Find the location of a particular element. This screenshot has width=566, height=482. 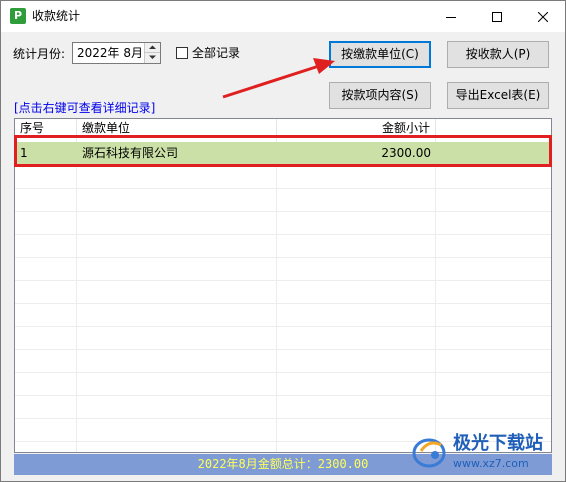

by-item-content-button: 按款项内容(S) is located at coordinates (380, 95).